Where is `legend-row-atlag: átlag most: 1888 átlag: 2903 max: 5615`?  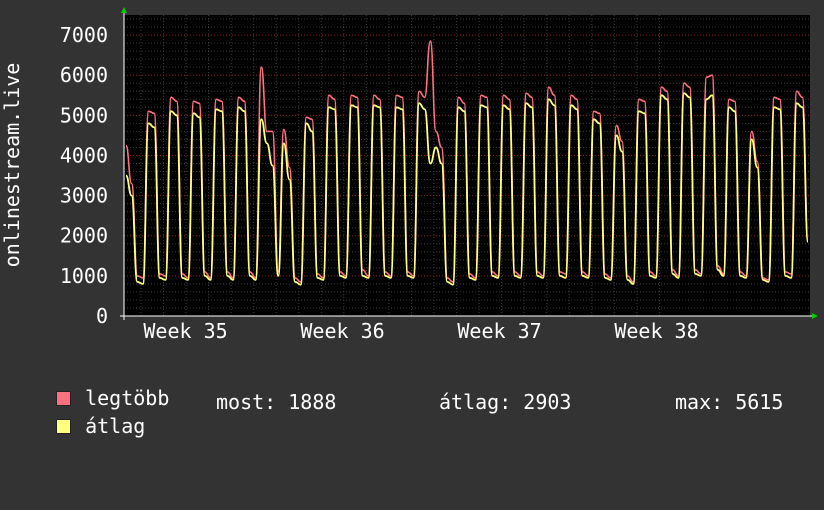 legend-row-atlag: átlag most: 1888 átlag: 2903 max: 5615 is located at coordinates (422, 414).